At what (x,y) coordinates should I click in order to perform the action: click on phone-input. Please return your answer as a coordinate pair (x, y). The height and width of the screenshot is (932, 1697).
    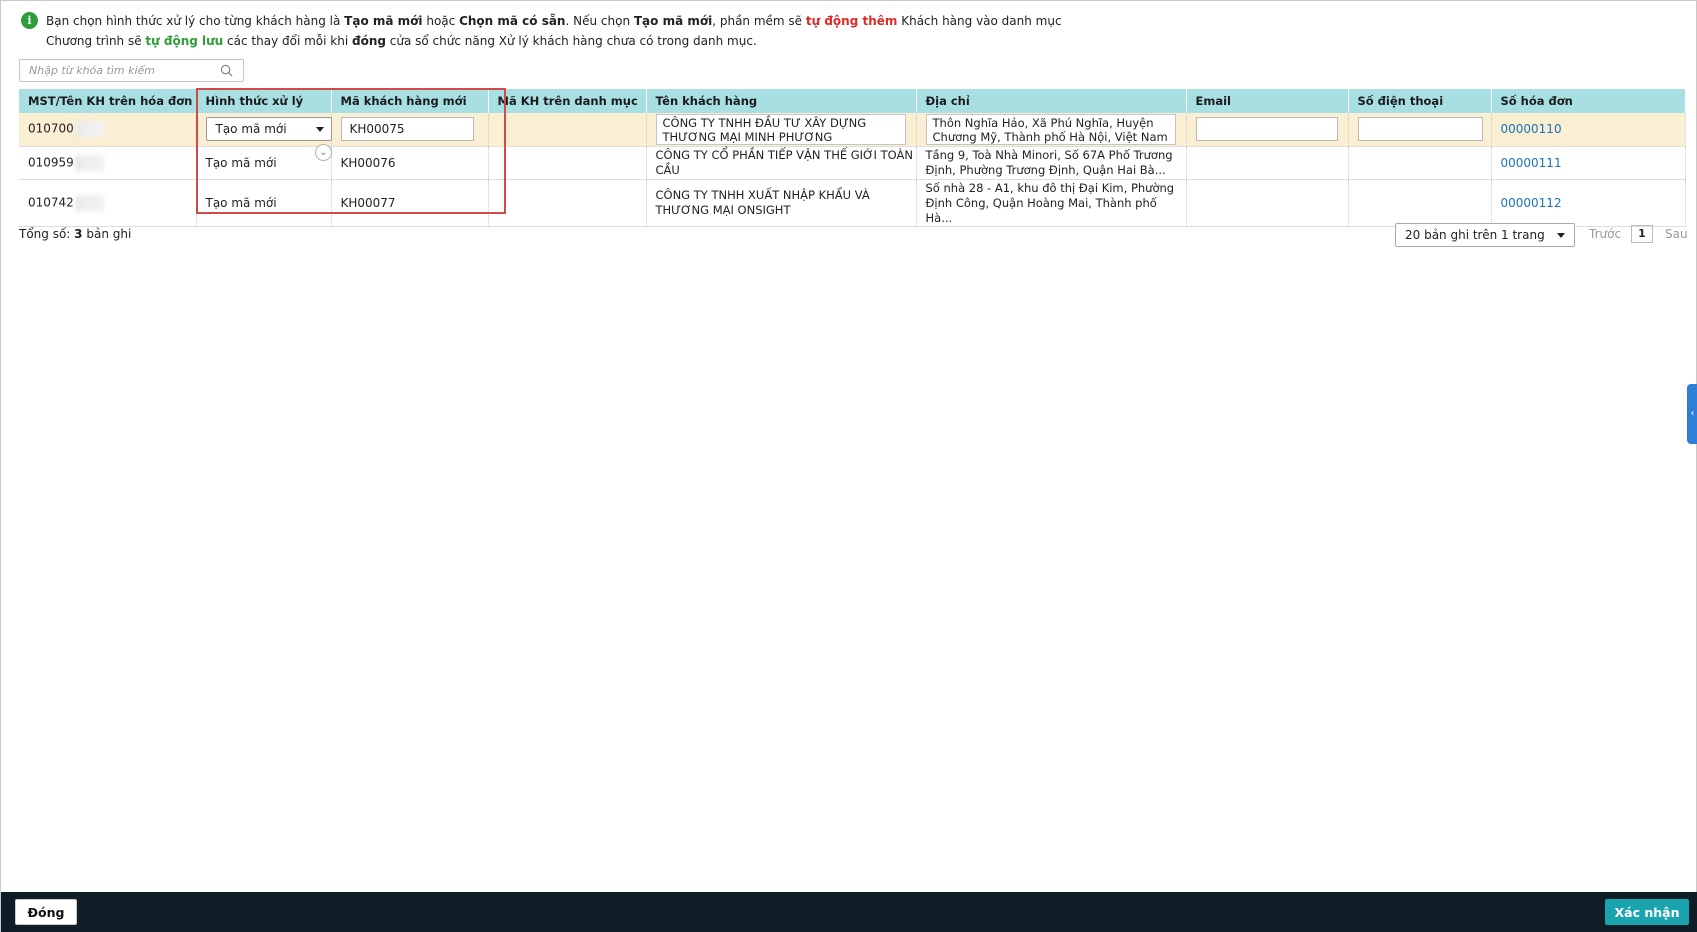
    Looking at the image, I should click on (1420, 129).